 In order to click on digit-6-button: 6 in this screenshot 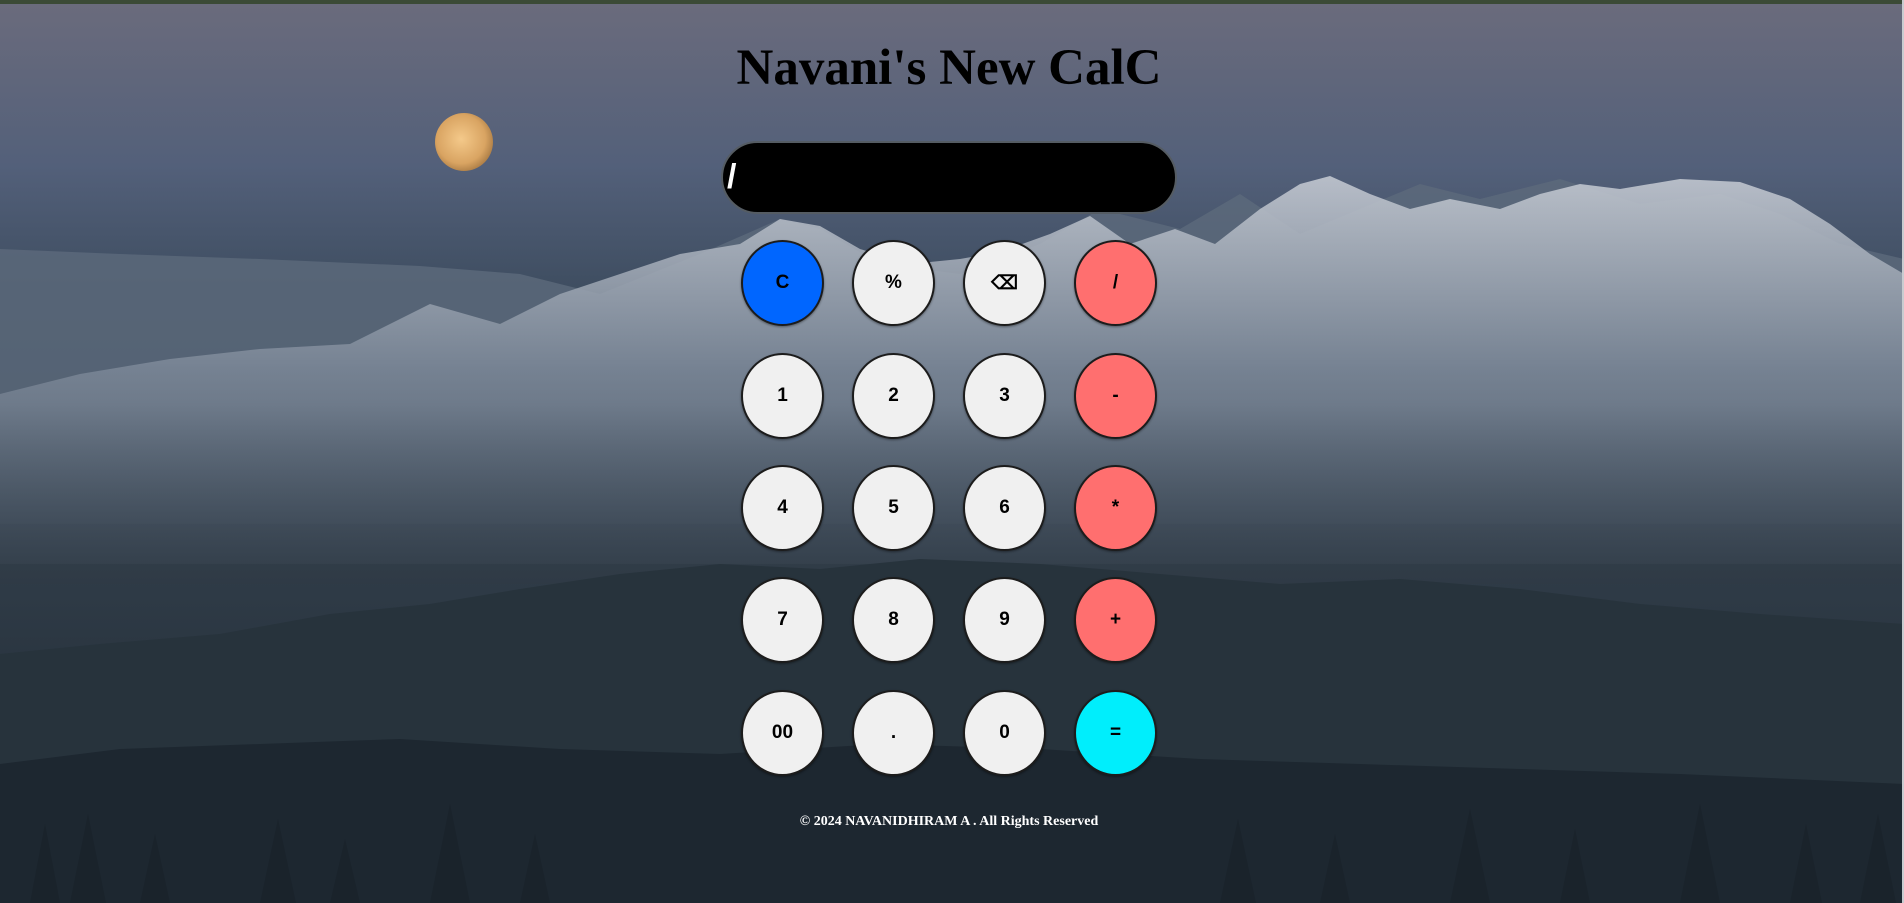, I will do `click(1004, 508)`.